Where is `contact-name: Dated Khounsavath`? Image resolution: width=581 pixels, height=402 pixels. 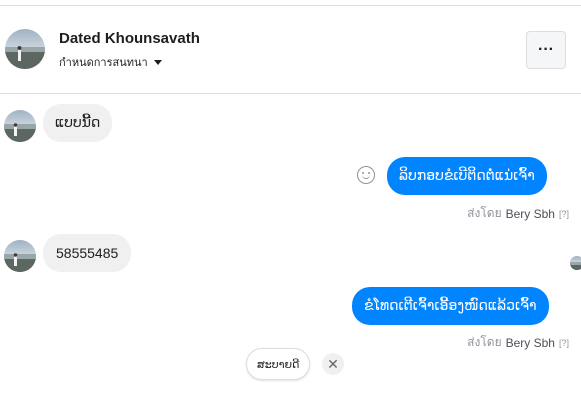 contact-name: Dated Khounsavath is located at coordinates (129, 38).